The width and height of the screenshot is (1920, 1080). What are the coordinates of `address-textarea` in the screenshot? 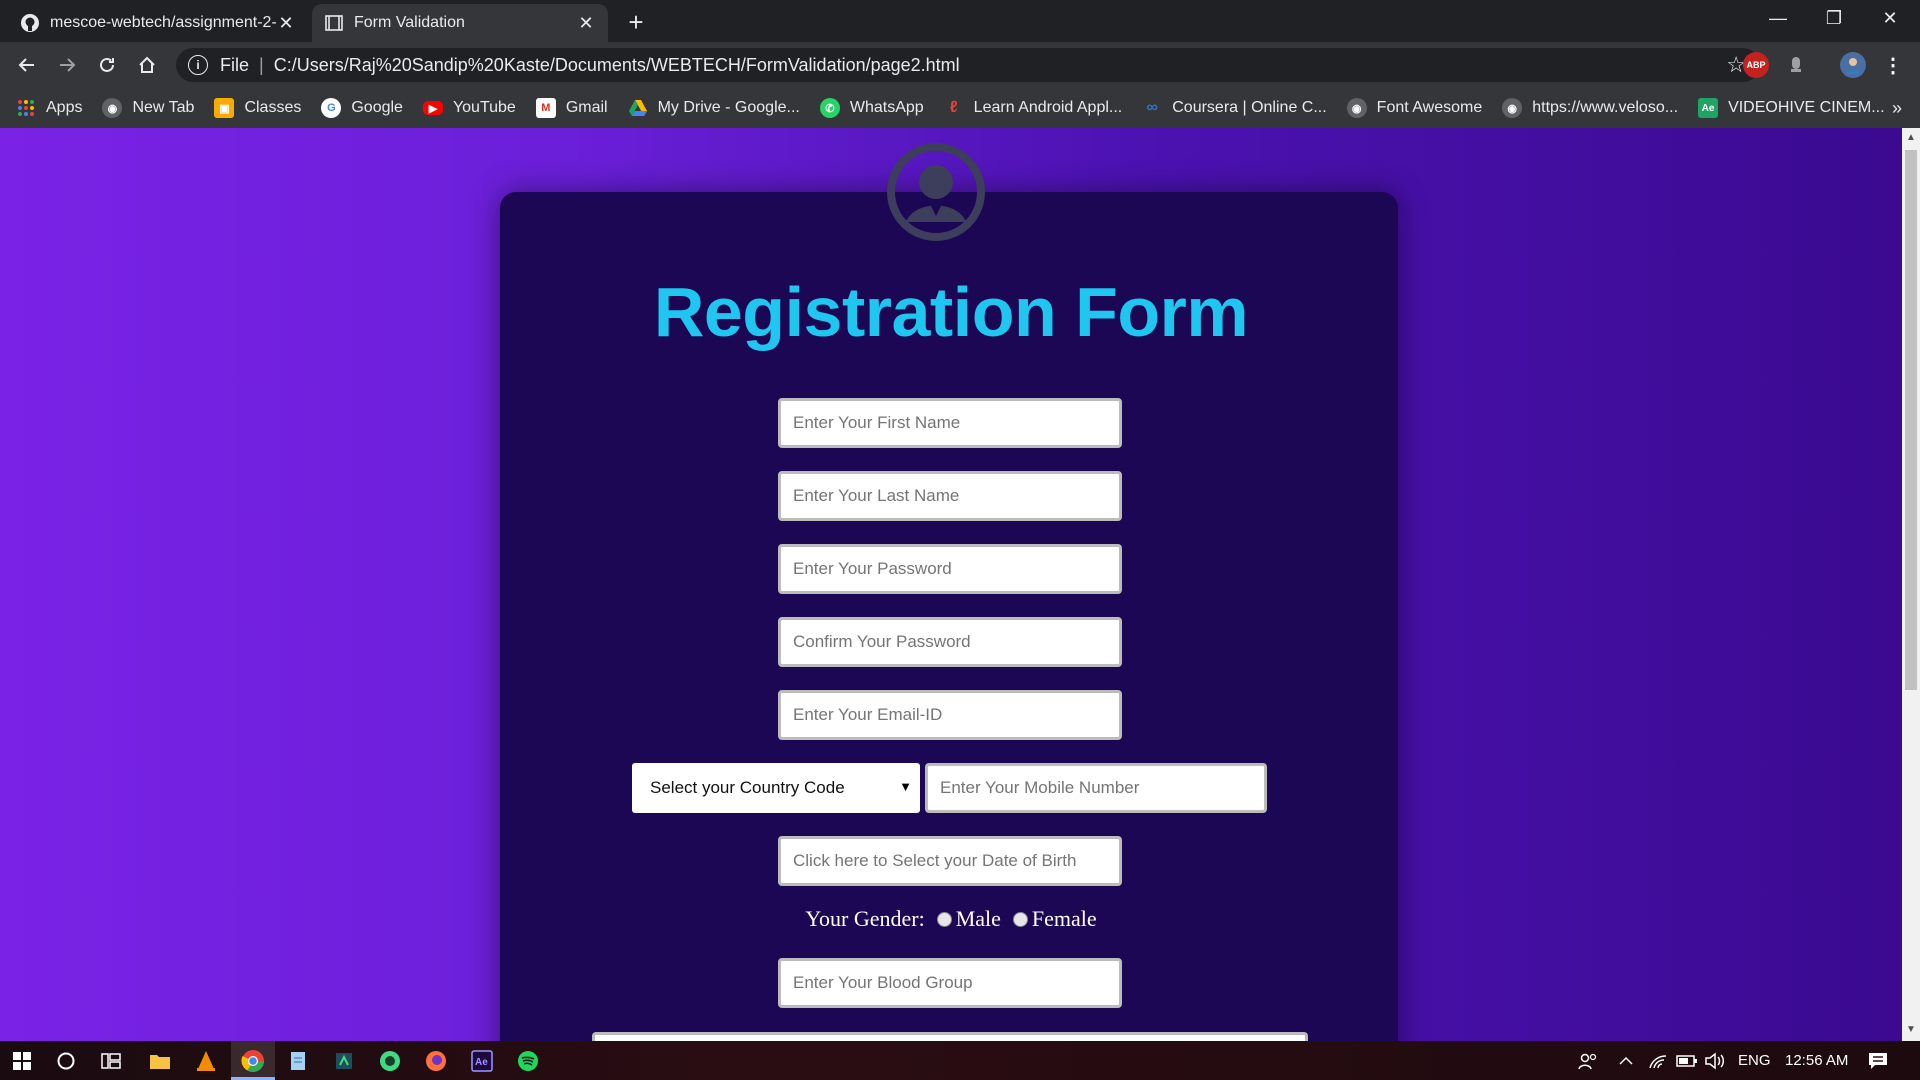 It's located at (950, 1036).